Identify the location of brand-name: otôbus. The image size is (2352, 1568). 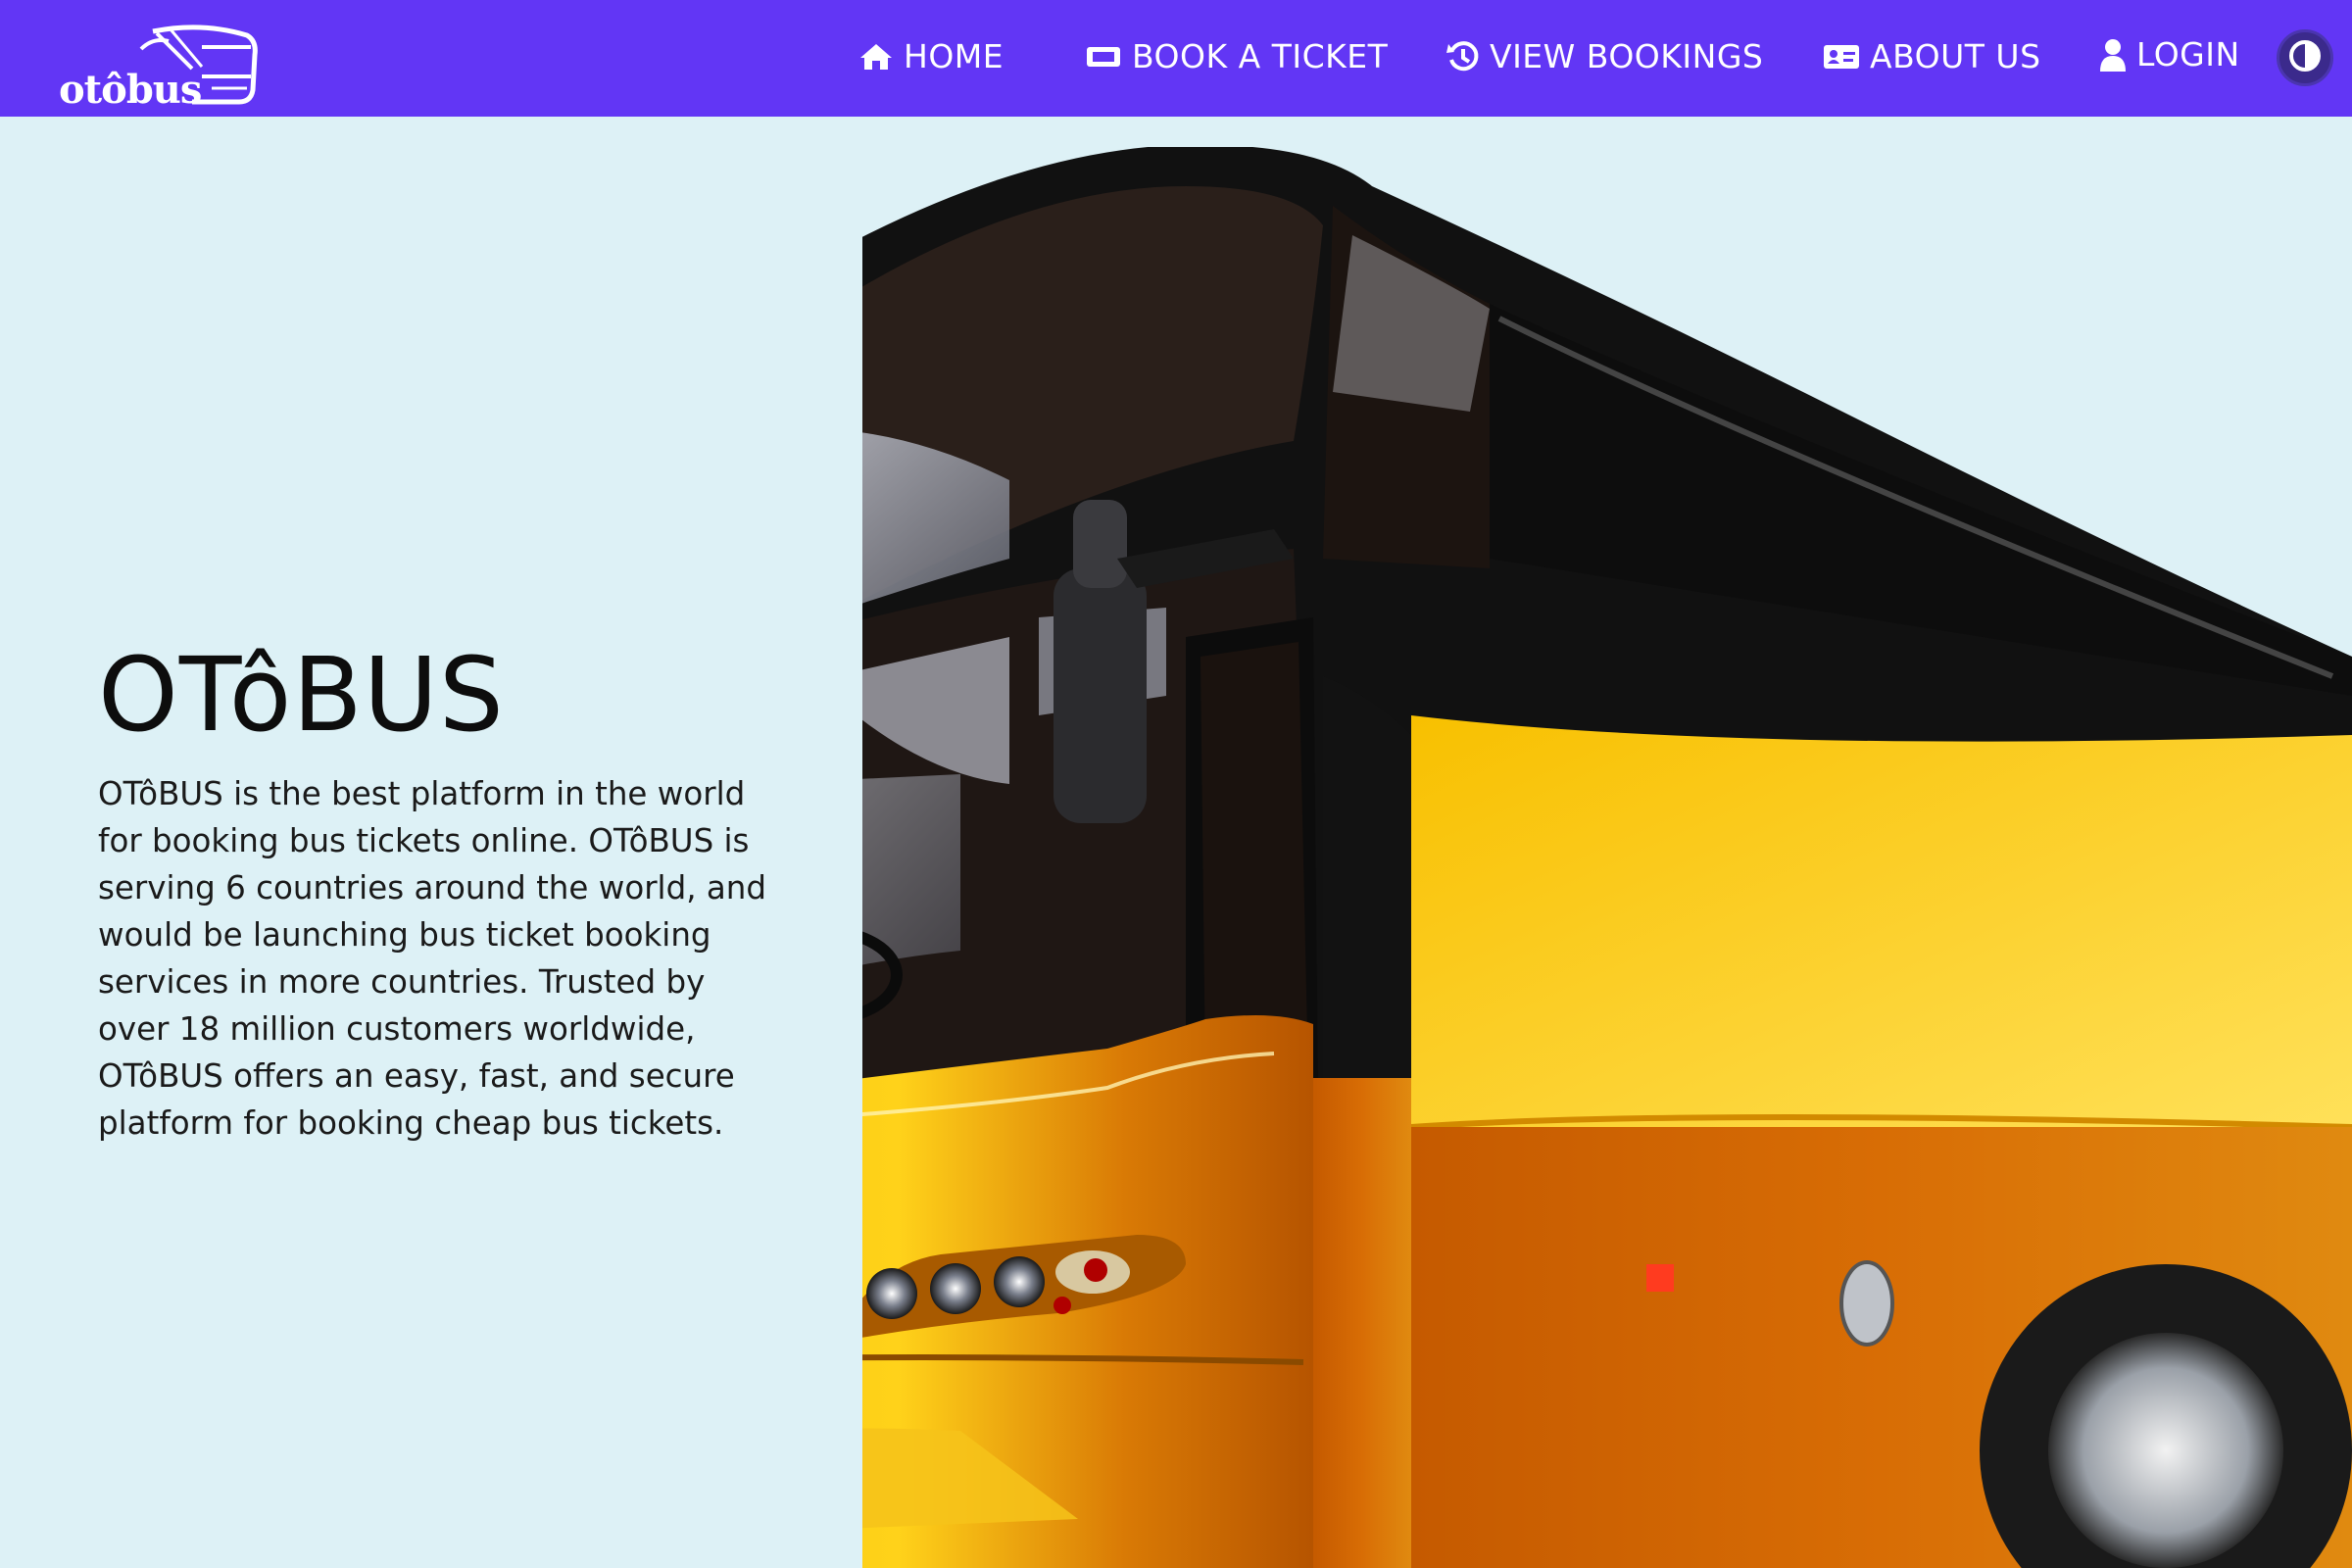
(130, 90).